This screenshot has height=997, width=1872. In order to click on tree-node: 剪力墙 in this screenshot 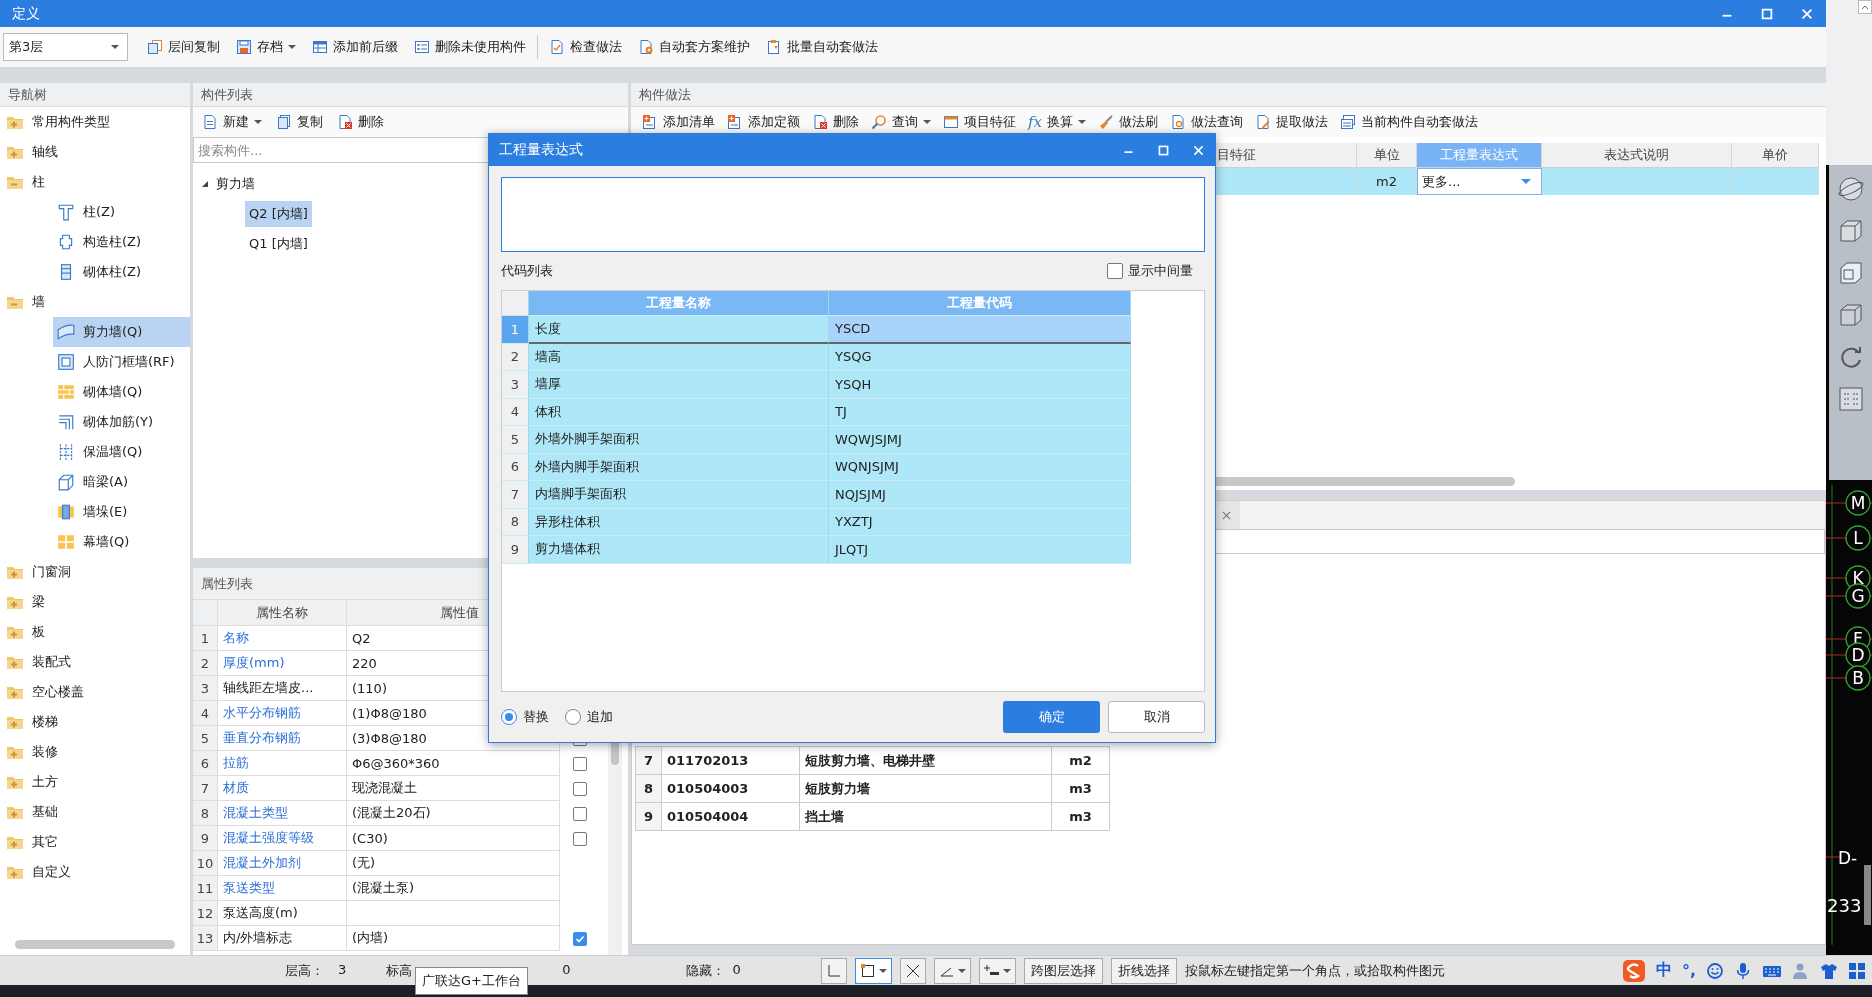, I will do `click(410, 184)`.